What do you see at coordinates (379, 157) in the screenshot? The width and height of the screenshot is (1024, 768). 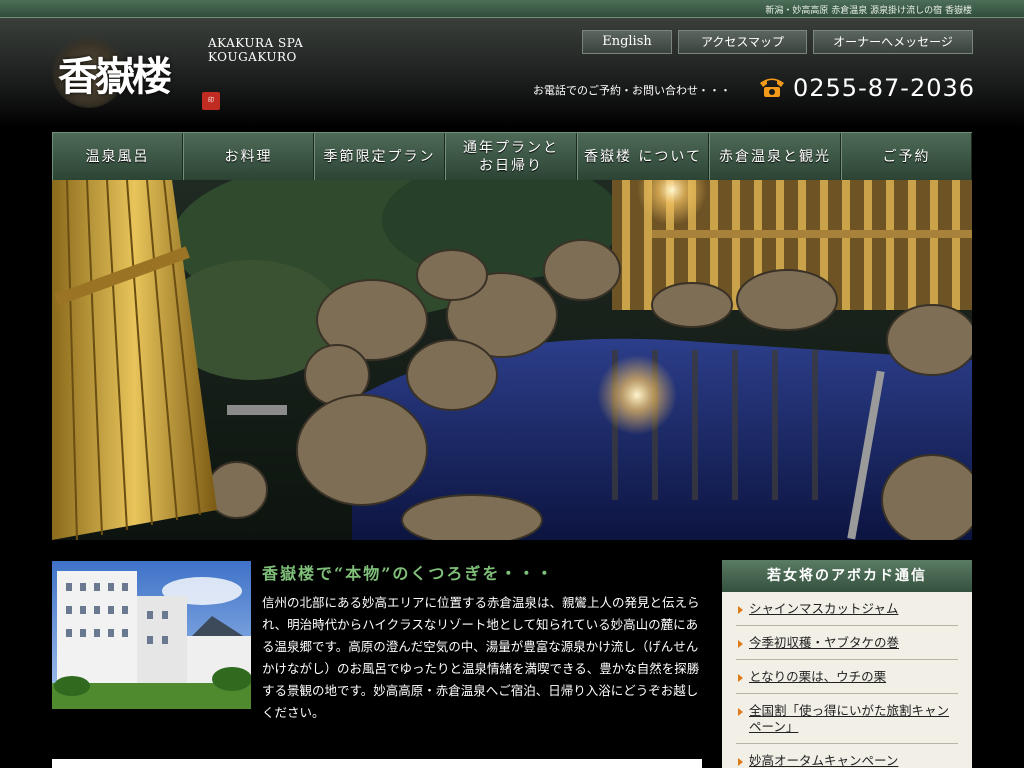 I see `nav-seasonal-plans: 季節限定プラン` at bounding box center [379, 157].